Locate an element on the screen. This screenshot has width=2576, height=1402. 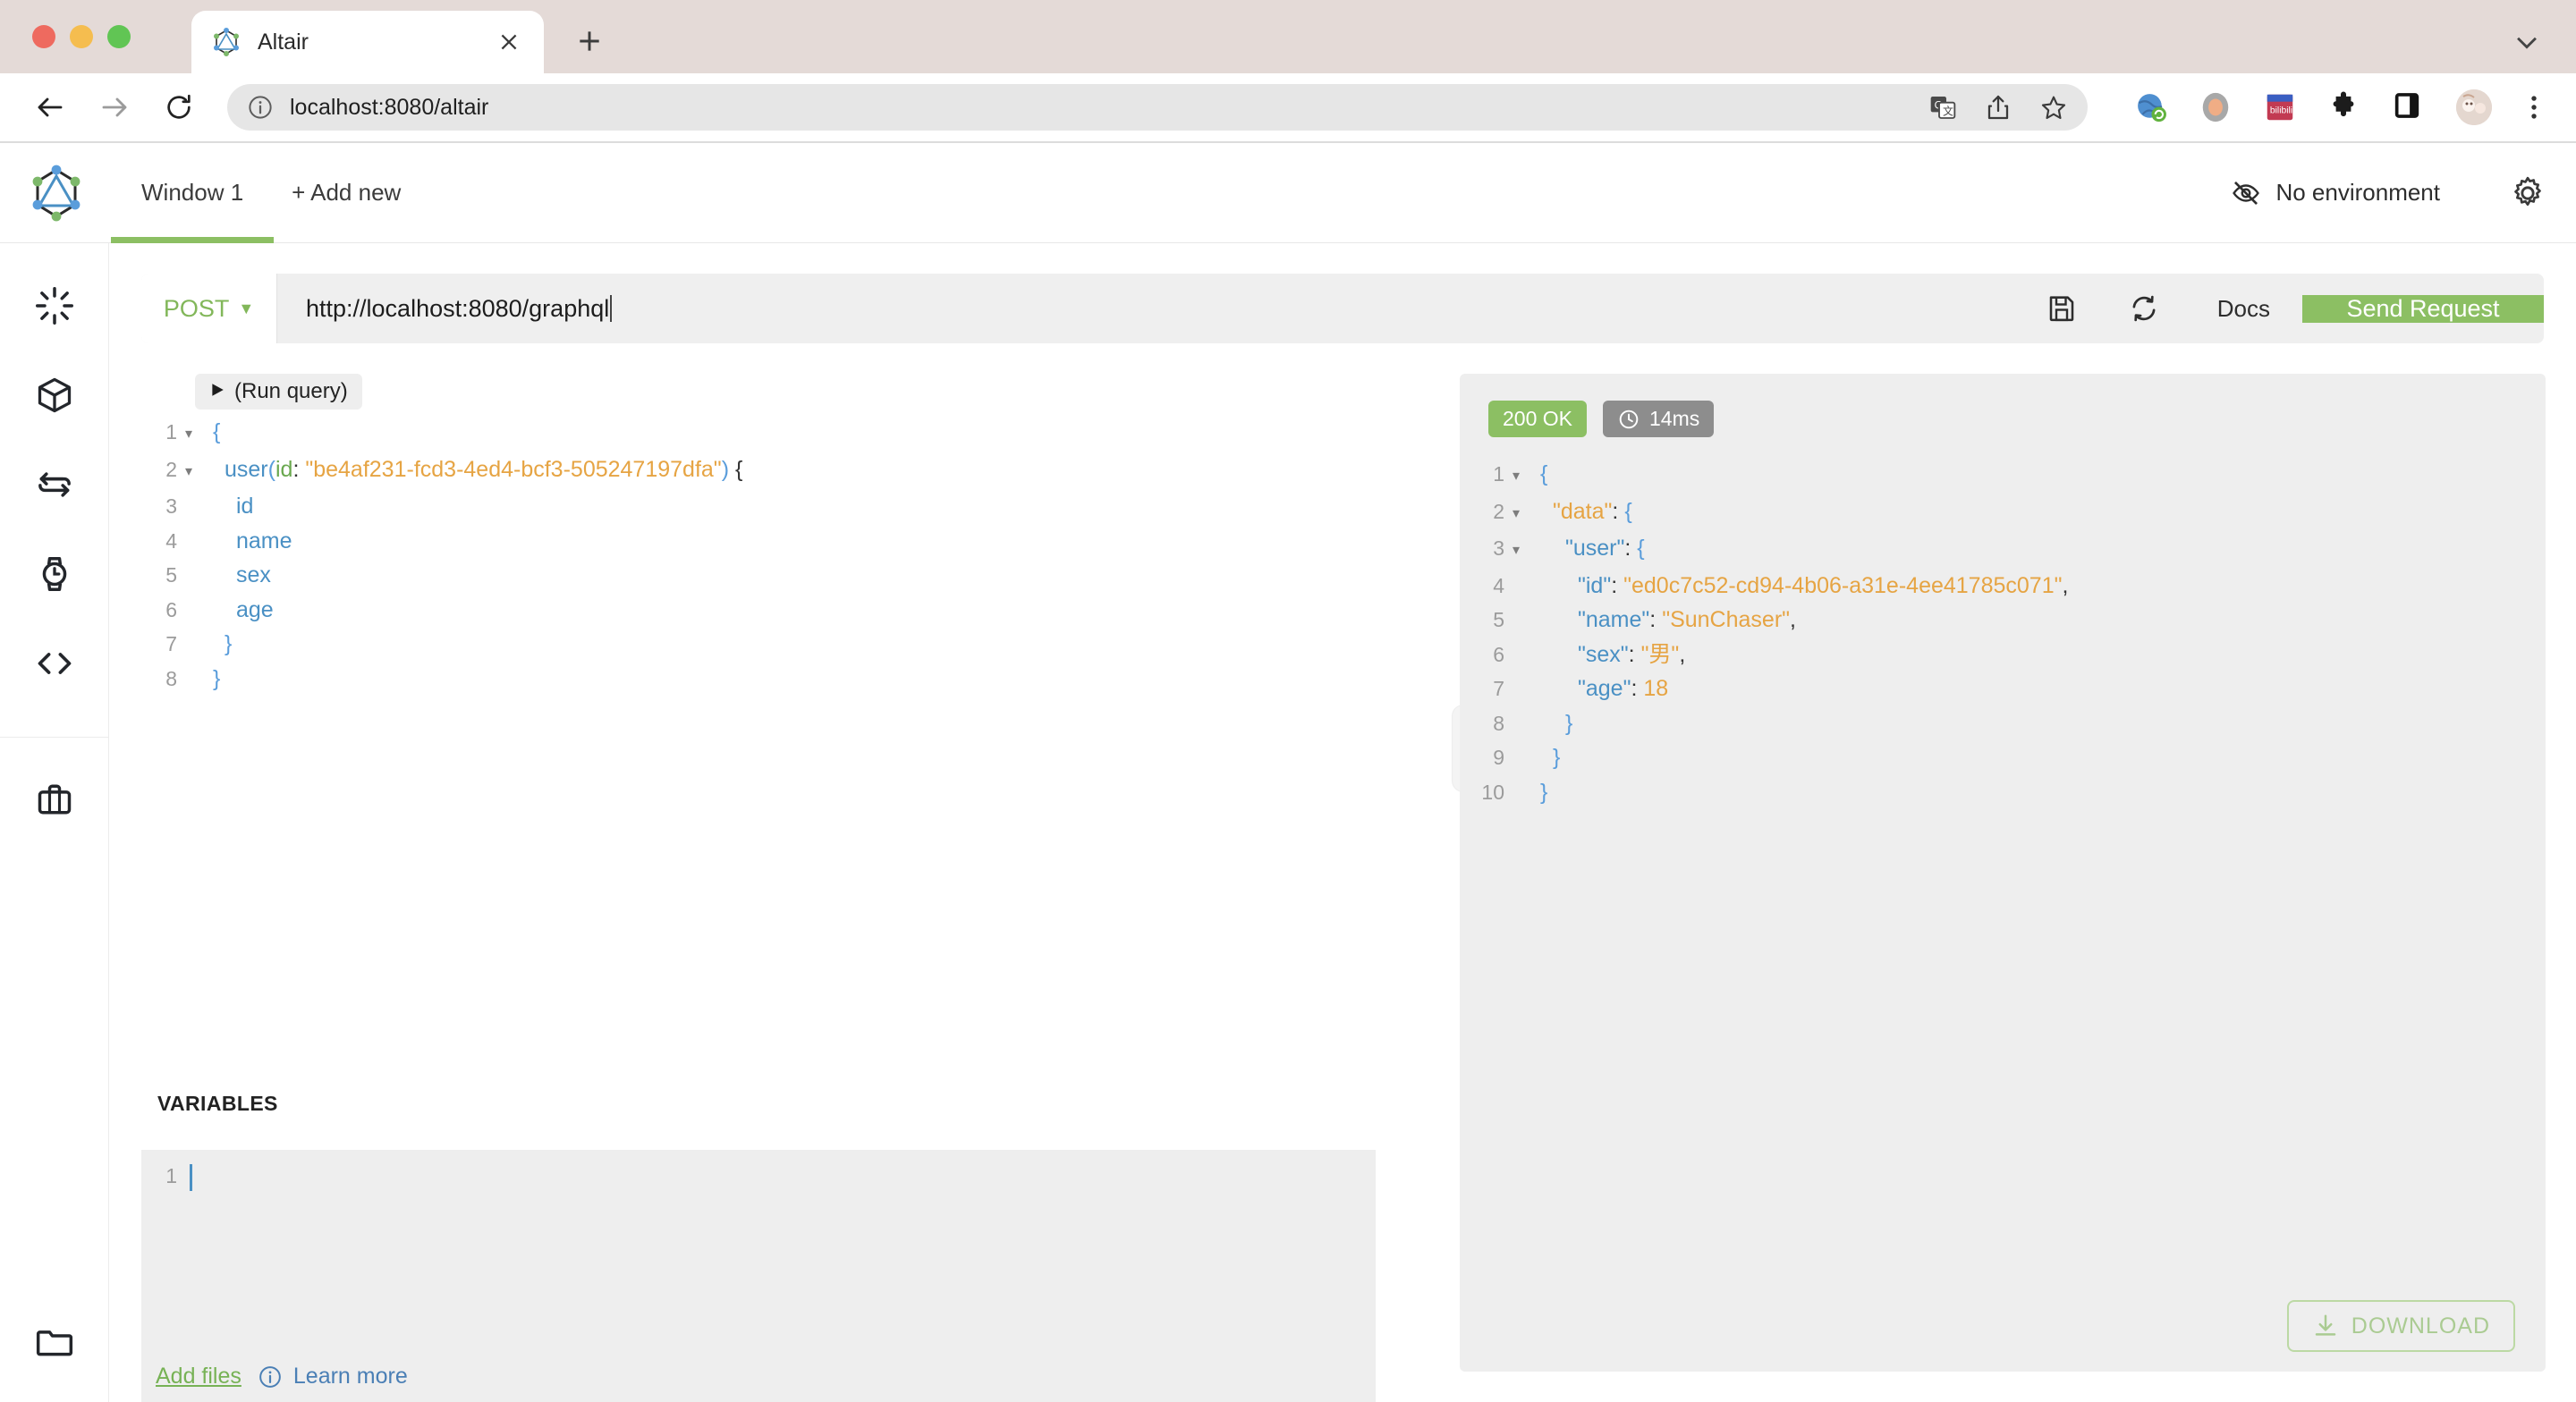
code-text: "age": 18 is located at coordinates (1598, 688).